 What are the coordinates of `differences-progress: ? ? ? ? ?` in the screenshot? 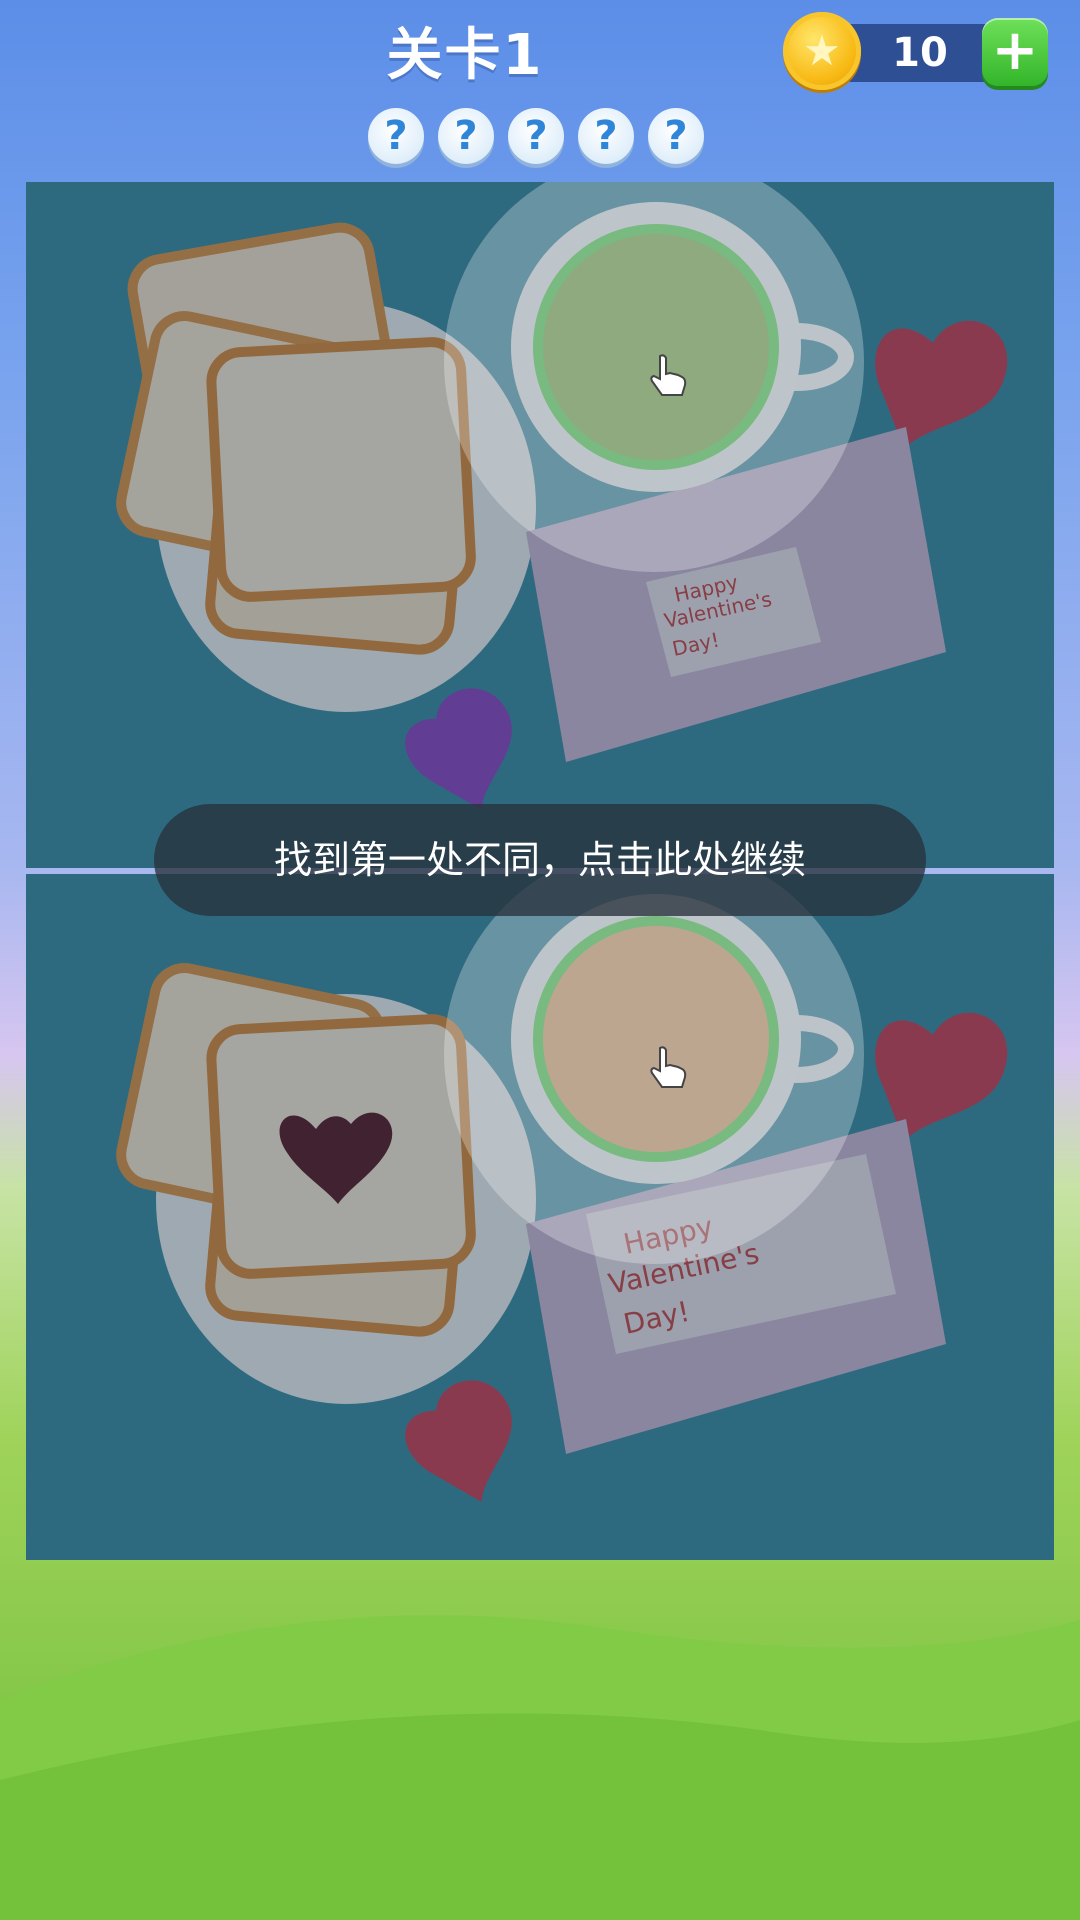 It's located at (538, 138).